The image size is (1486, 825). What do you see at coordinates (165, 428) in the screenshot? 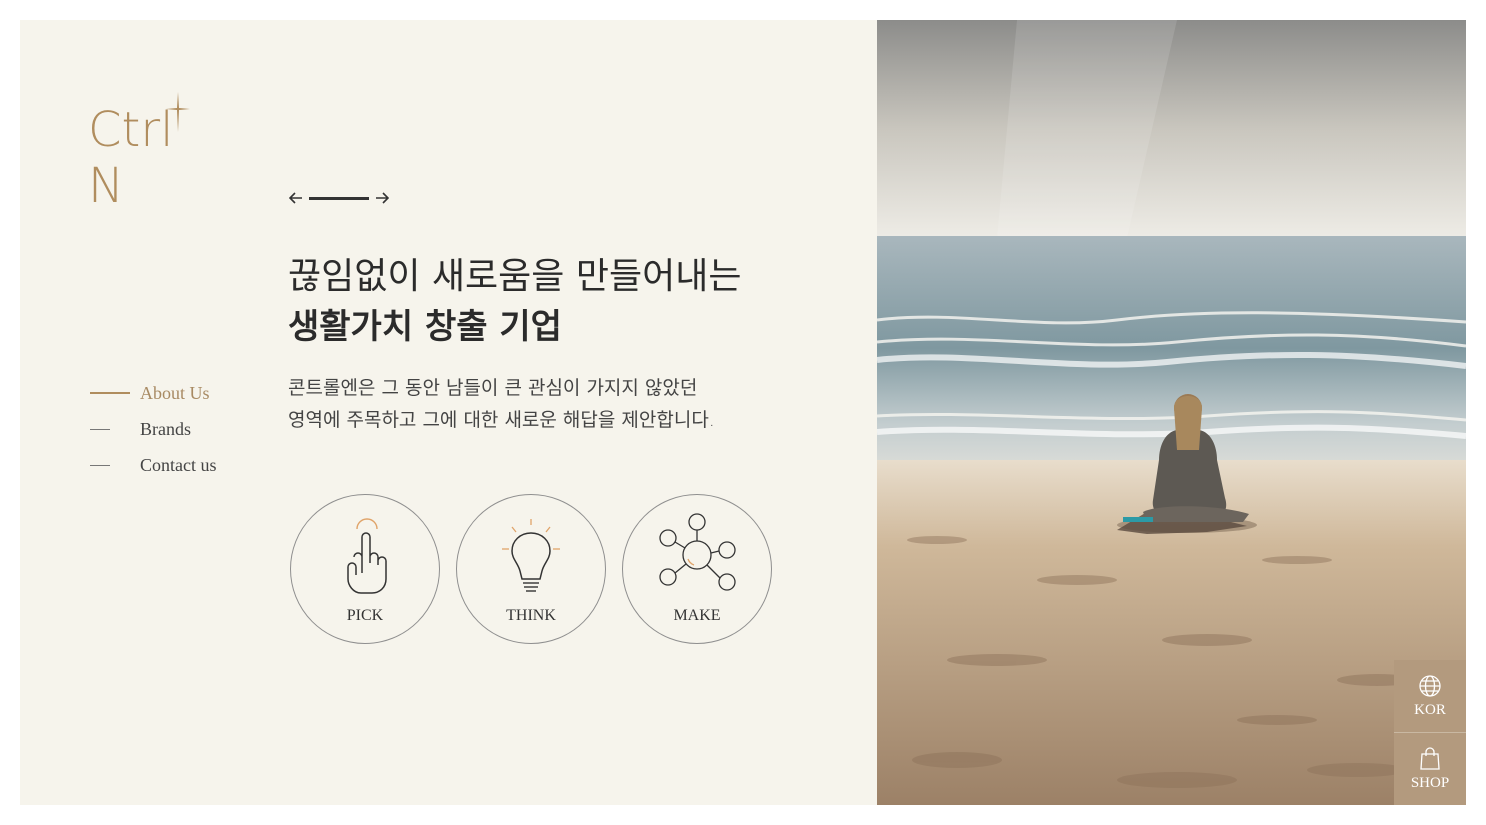
I see `nav-item-label: Brands` at bounding box center [165, 428].